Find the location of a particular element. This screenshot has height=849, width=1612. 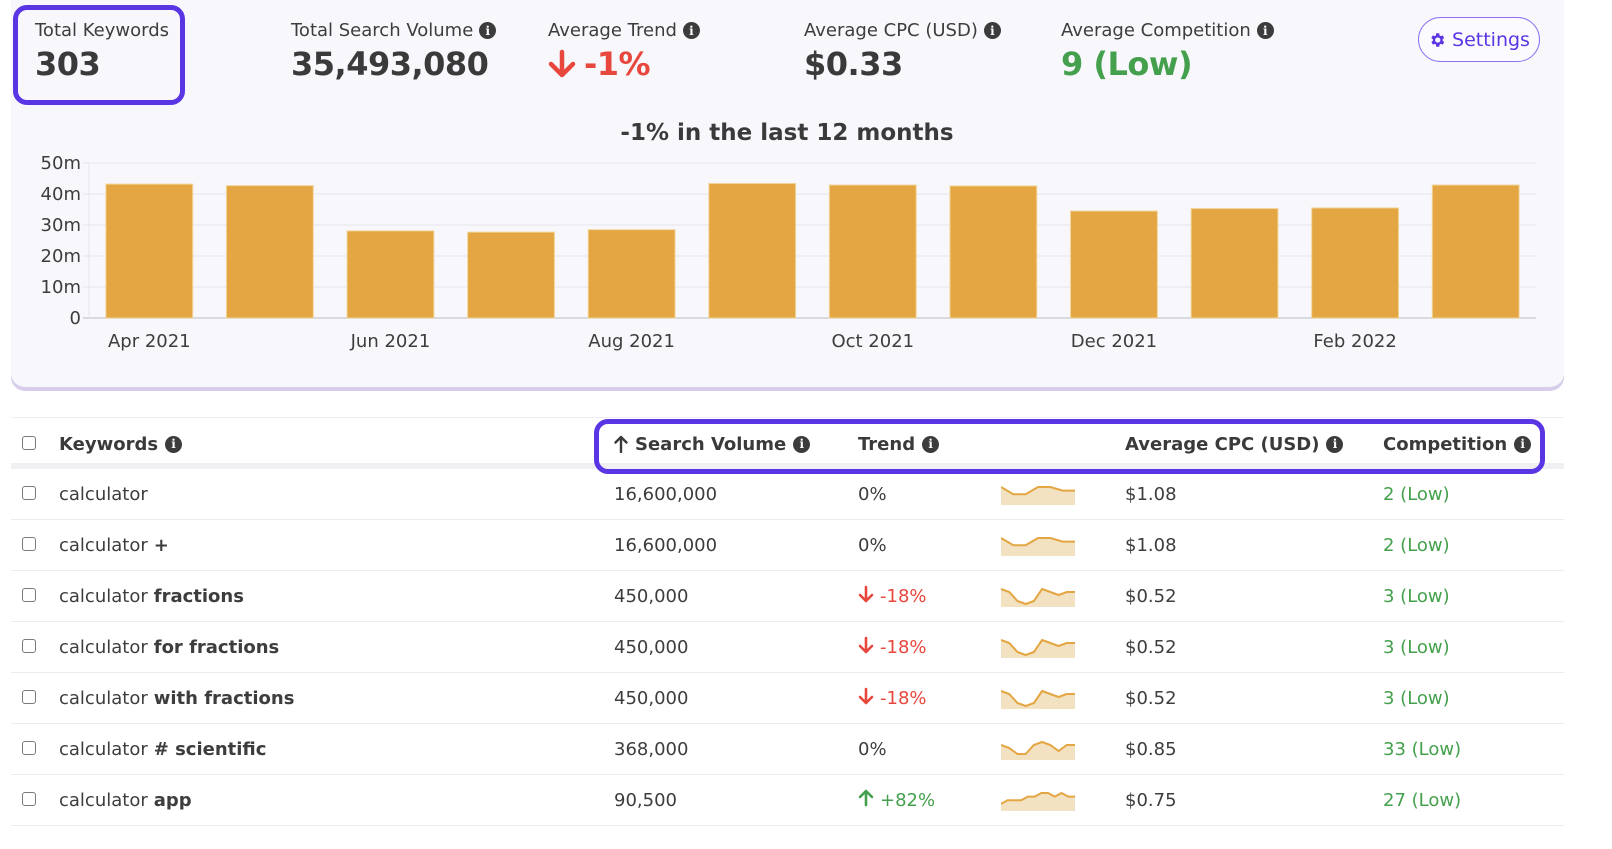

table-row: calculator + 16,600,000 0% $1.08 2 (Low) is located at coordinates (787, 545).